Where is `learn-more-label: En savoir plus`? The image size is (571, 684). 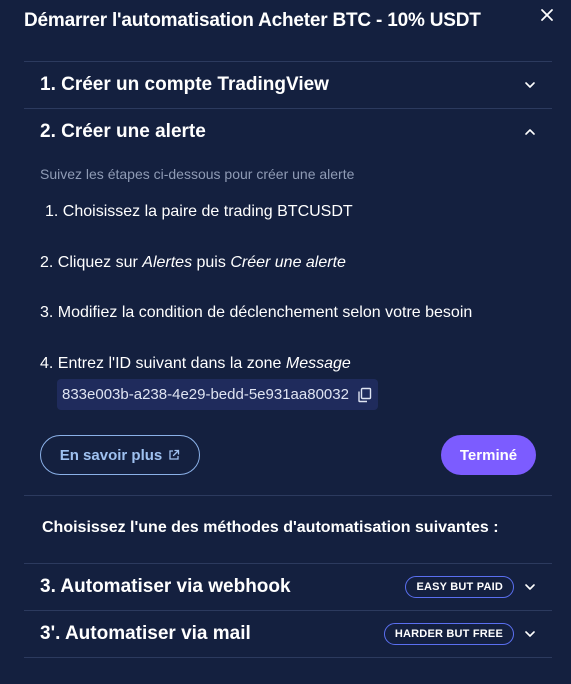 learn-more-label: En savoir plus is located at coordinates (111, 455).